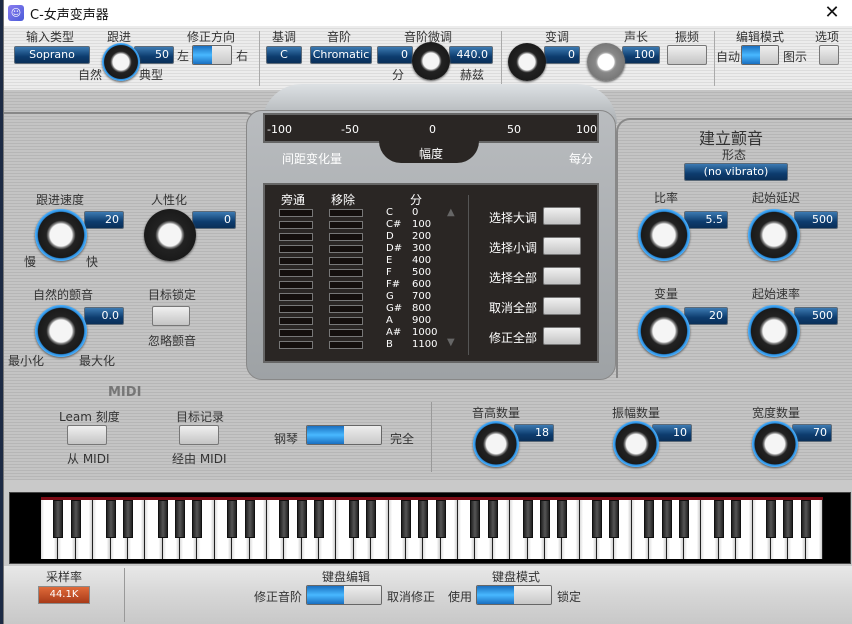 The height and width of the screenshot is (624, 852). I want to click on piano-full-toggle, so click(344, 435).